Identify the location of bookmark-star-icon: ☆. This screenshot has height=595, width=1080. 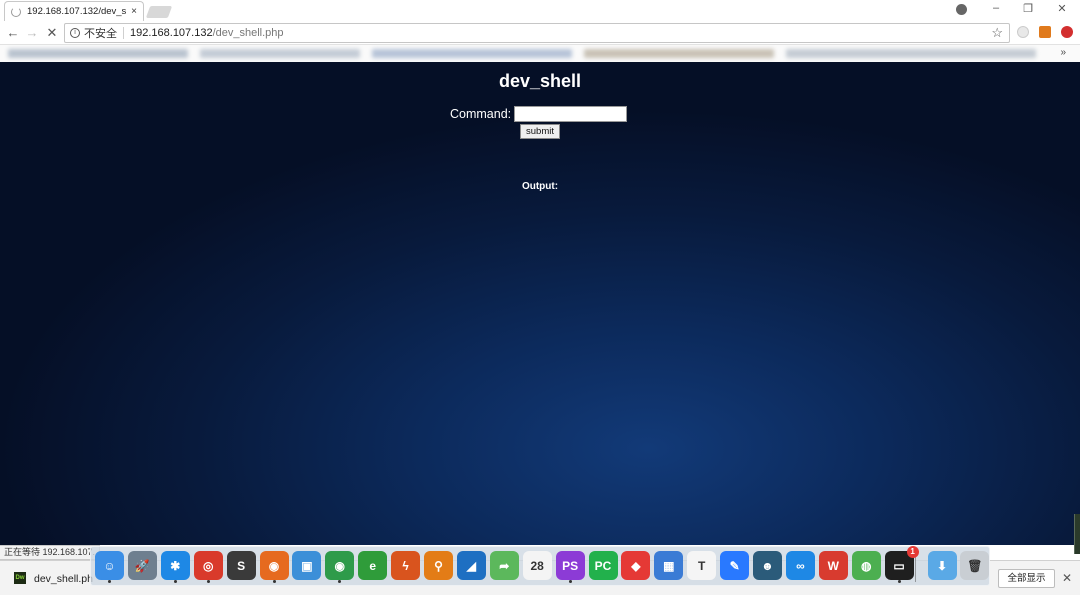
(997, 33).